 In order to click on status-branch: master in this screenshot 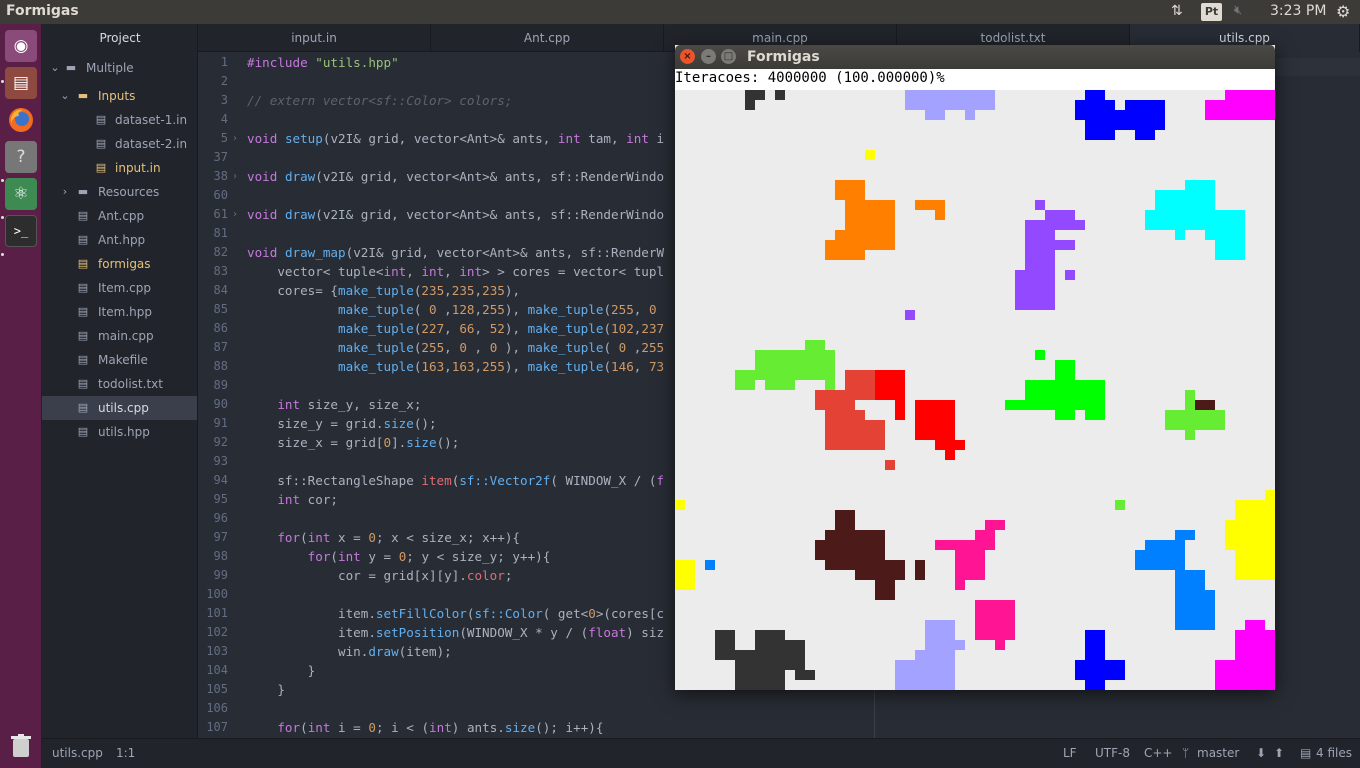, I will do `click(1218, 753)`.